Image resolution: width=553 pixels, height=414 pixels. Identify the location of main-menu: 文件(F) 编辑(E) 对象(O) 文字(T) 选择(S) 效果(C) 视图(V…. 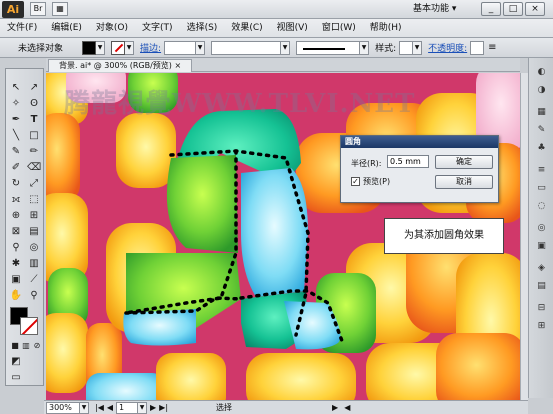
(276, 28).